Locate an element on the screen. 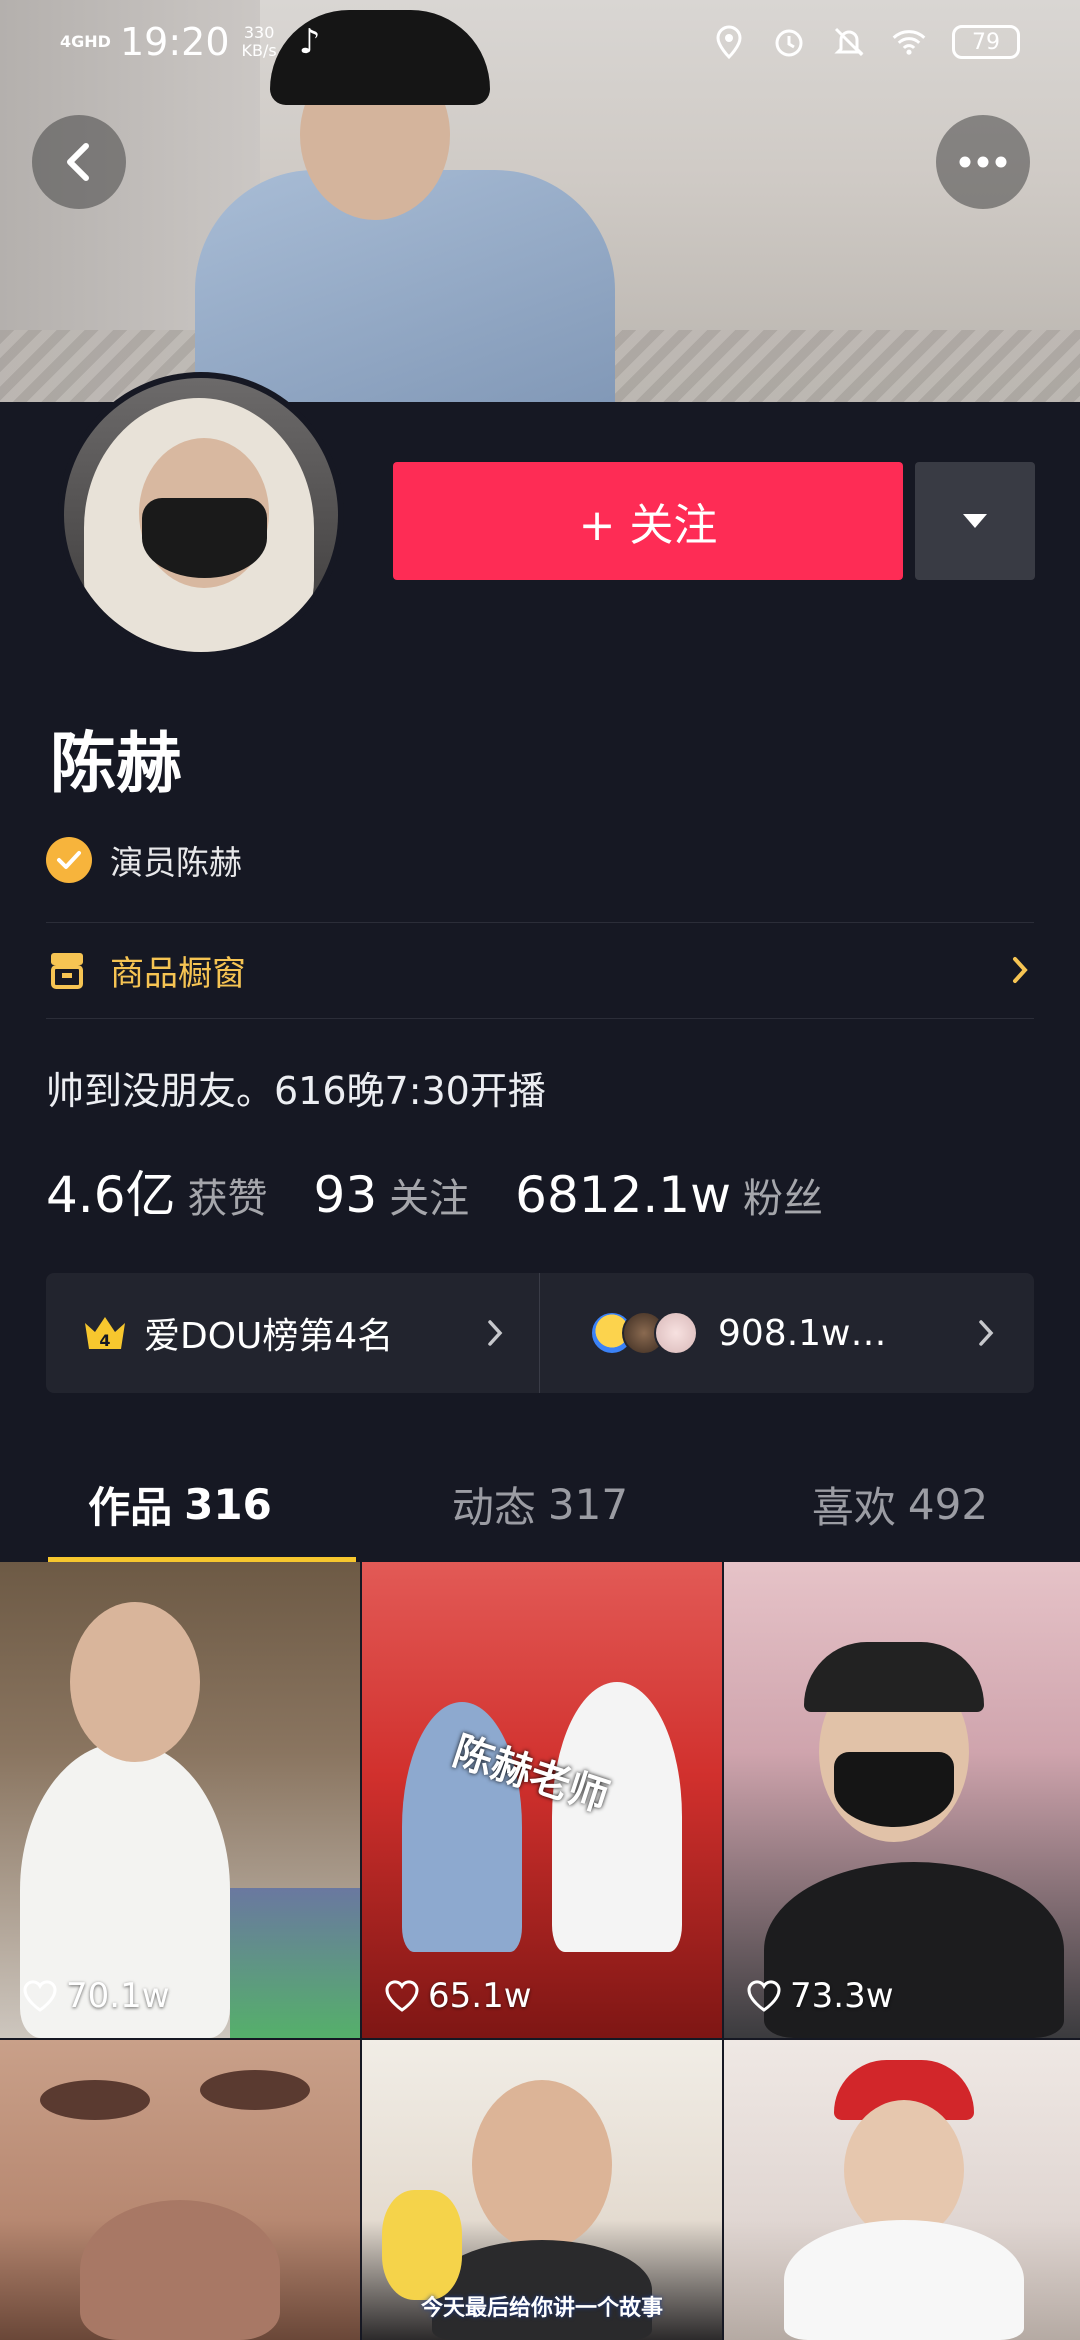  tab-moments-count: 317 is located at coordinates (588, 1504).